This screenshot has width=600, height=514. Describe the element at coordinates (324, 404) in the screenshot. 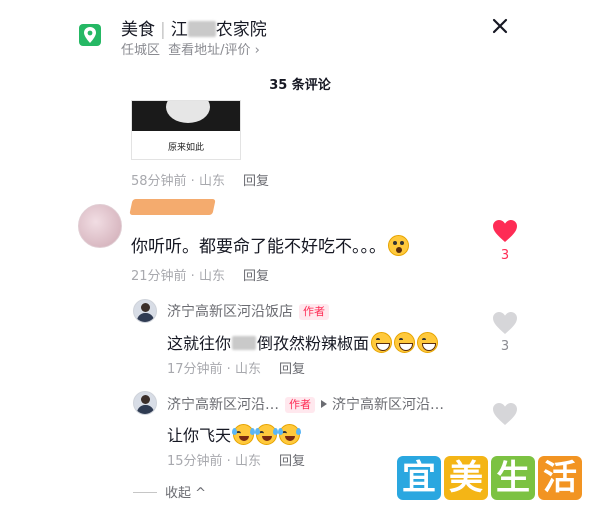

I see `reply-to-arrow-icon` at that location.